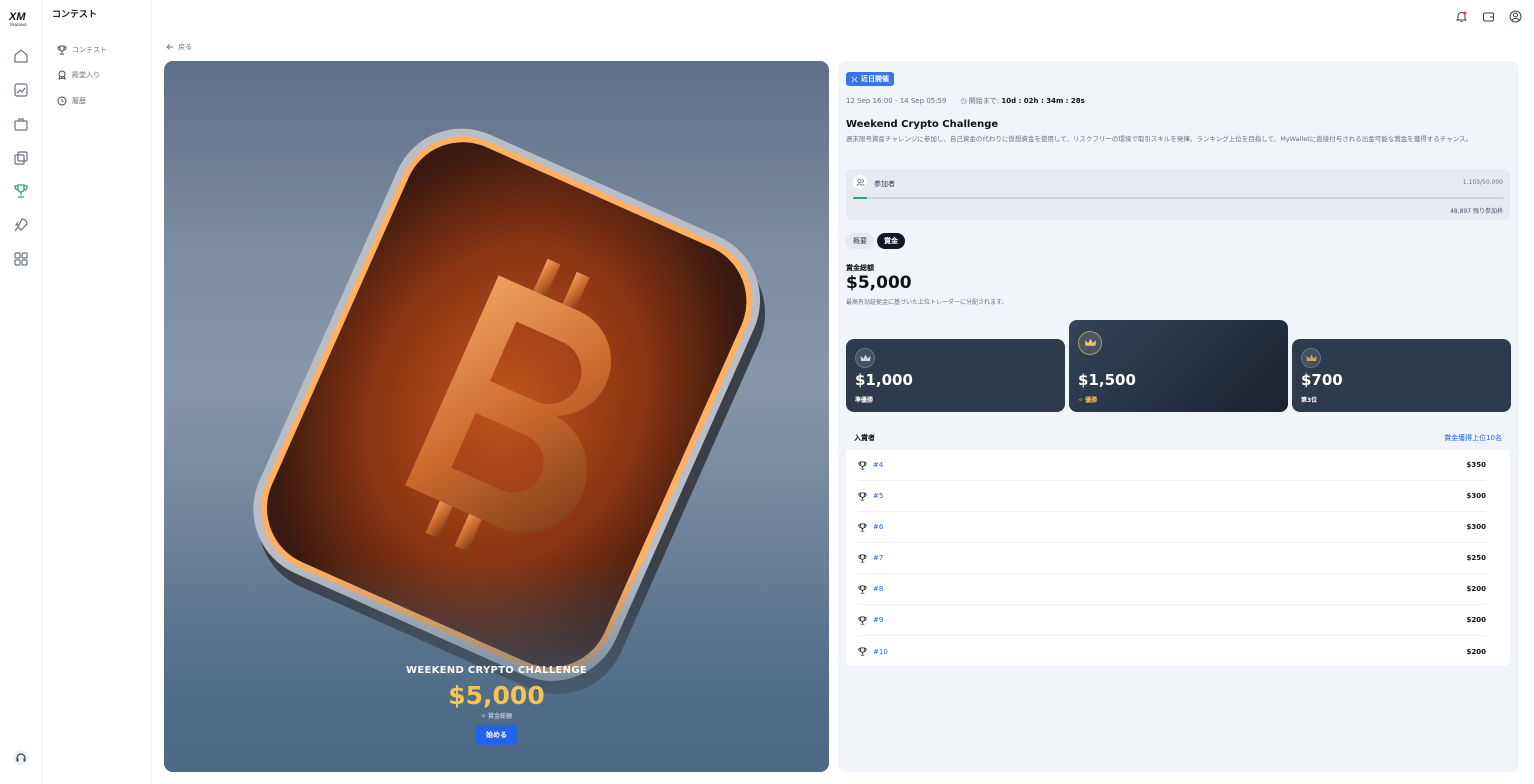  What do you see at coordinates (1476, 558) in the screenshot?
I see `row-prize: $250` at bounding box center [1476, 558].